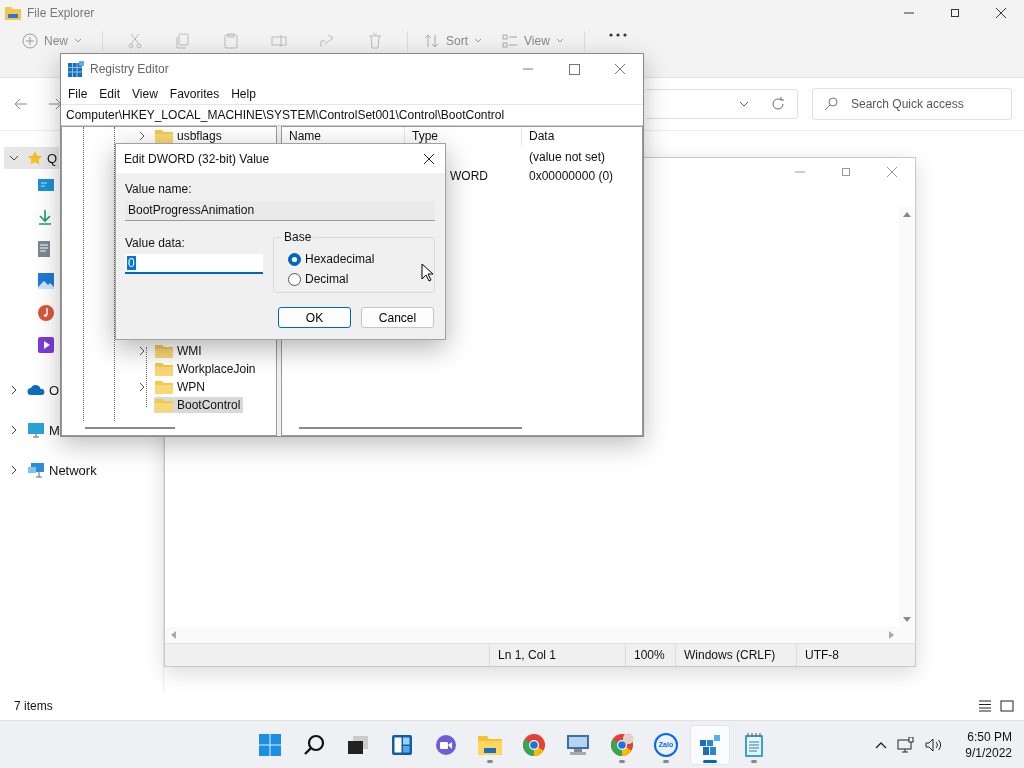  I want to click on group-label: Base, so click(298, 237).